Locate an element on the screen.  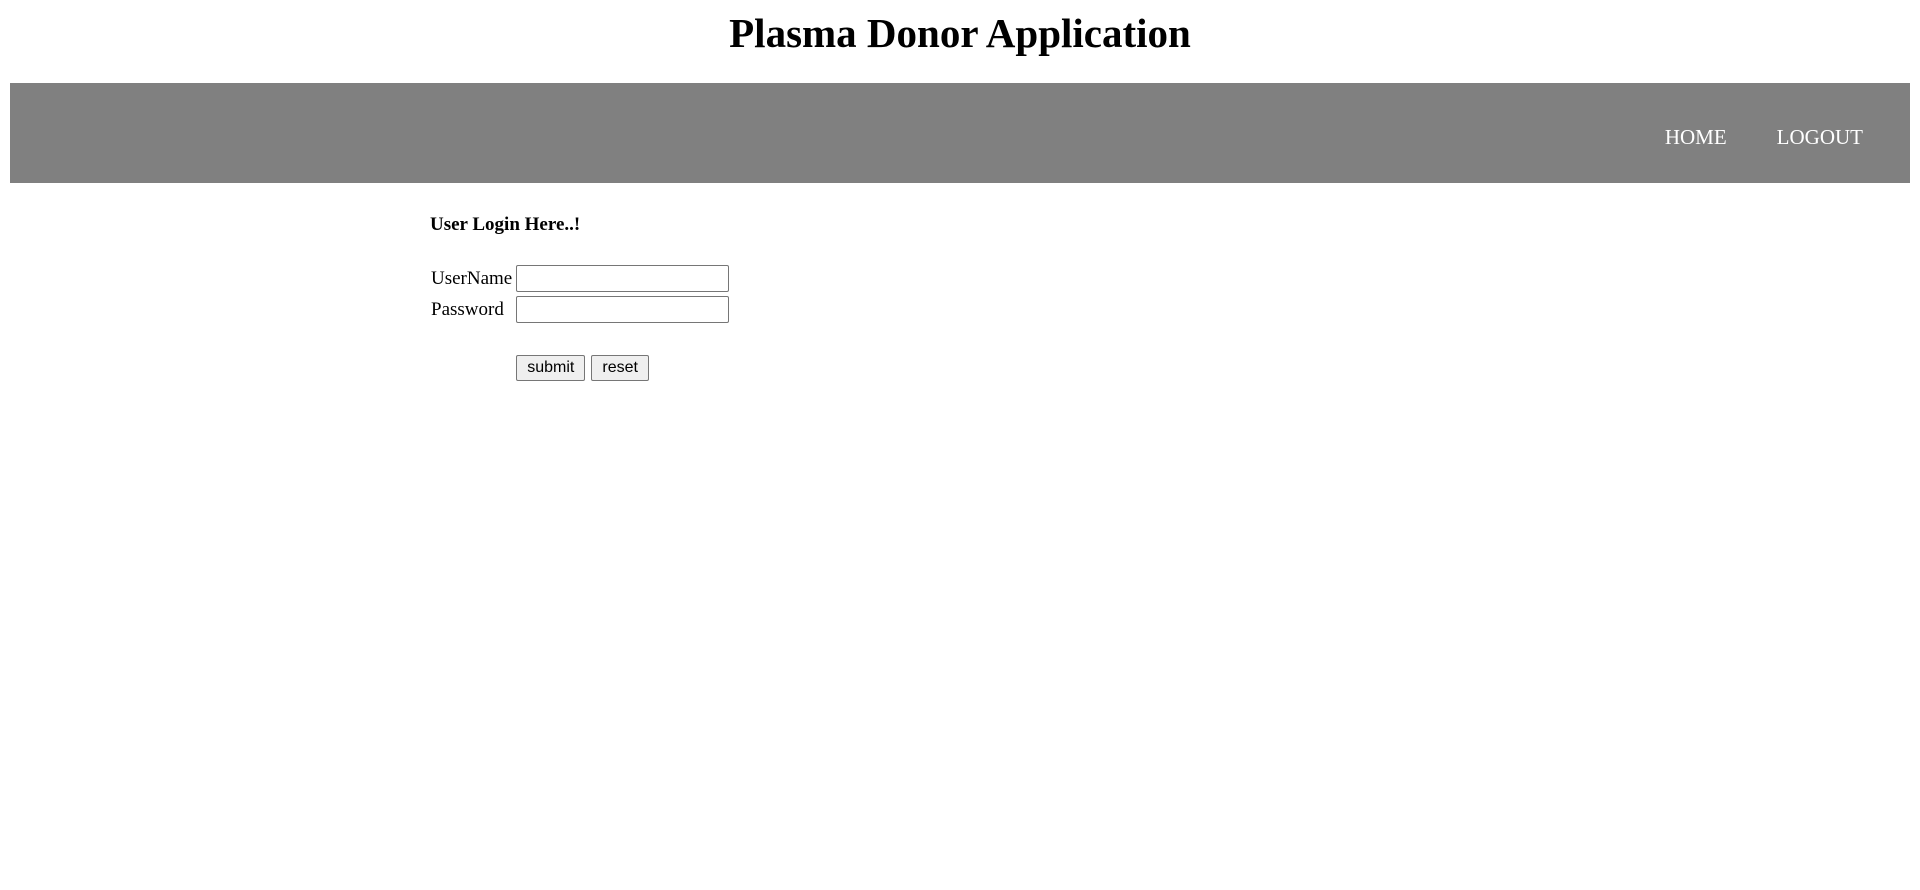
username-cell is located at coordinates (622, 278).